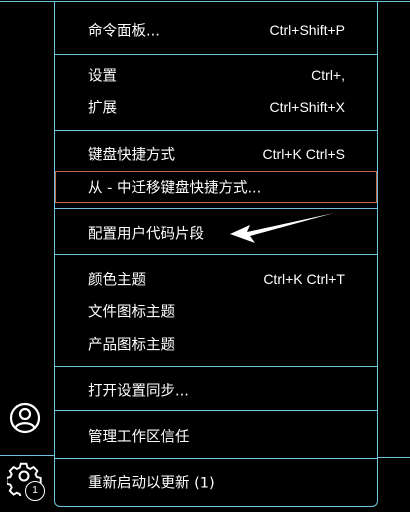 This screenshot has width=410, height=512. What do you see at coordinates (216, 279) in the screenshot?
I see `menu-item-color-theme: 颜色主题 Ctrl+K Ctrl+T` at bounding box center [216, 279].